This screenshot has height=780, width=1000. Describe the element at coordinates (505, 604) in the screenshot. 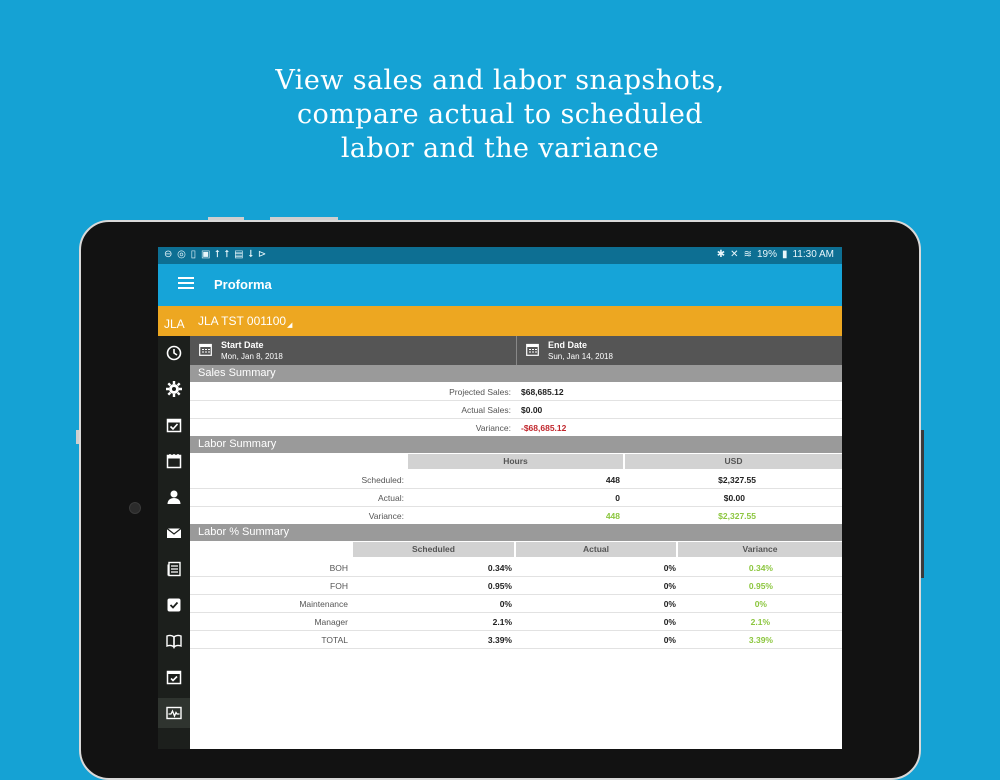

I see `labor-pct-scheduled: 0%` at that location.